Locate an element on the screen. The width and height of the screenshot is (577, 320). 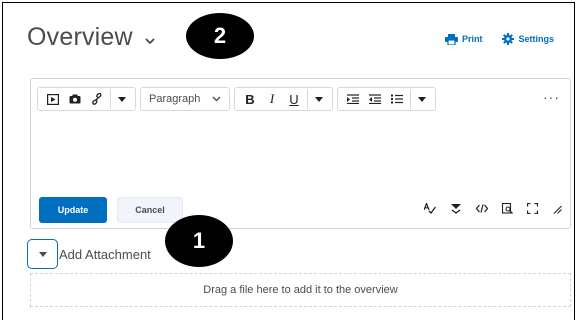
add-attachment-label: Add Attachment is located at coordinates (105, 254).